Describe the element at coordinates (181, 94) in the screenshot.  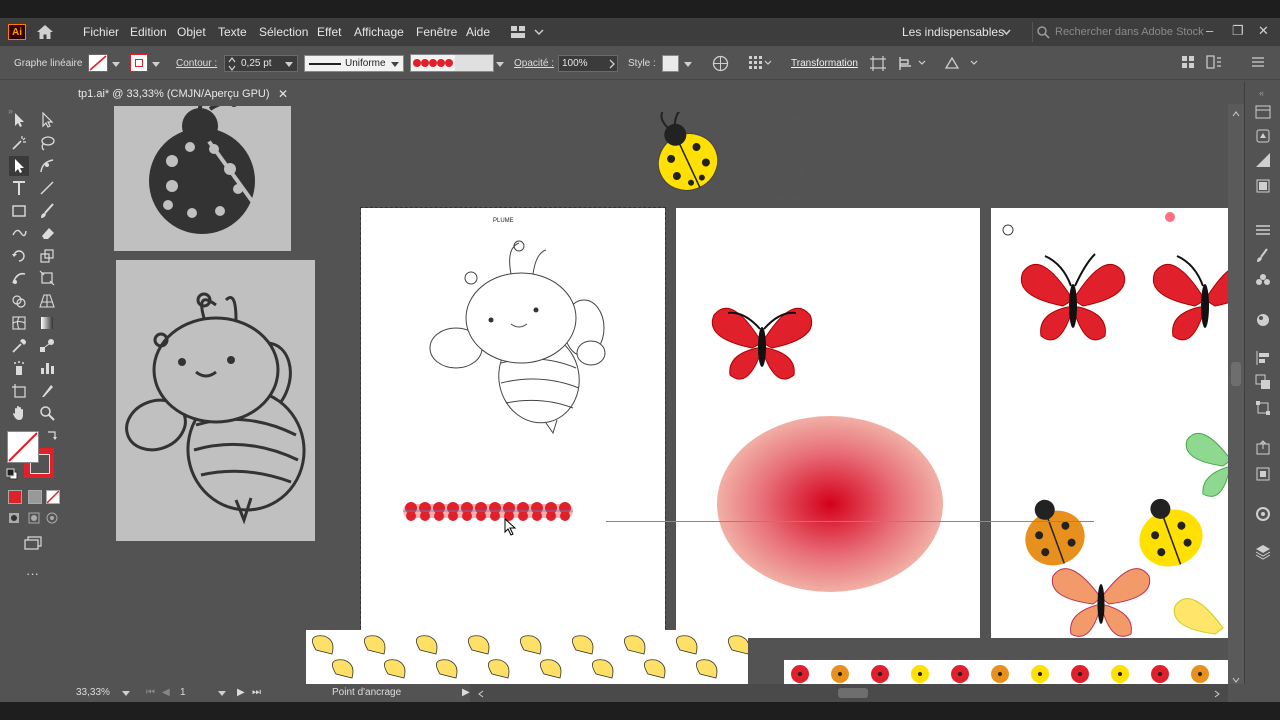
I see `document-tab: tp1.ai* @ 33,33% (CMJN/Aperçu GPU) ✕` at that location.